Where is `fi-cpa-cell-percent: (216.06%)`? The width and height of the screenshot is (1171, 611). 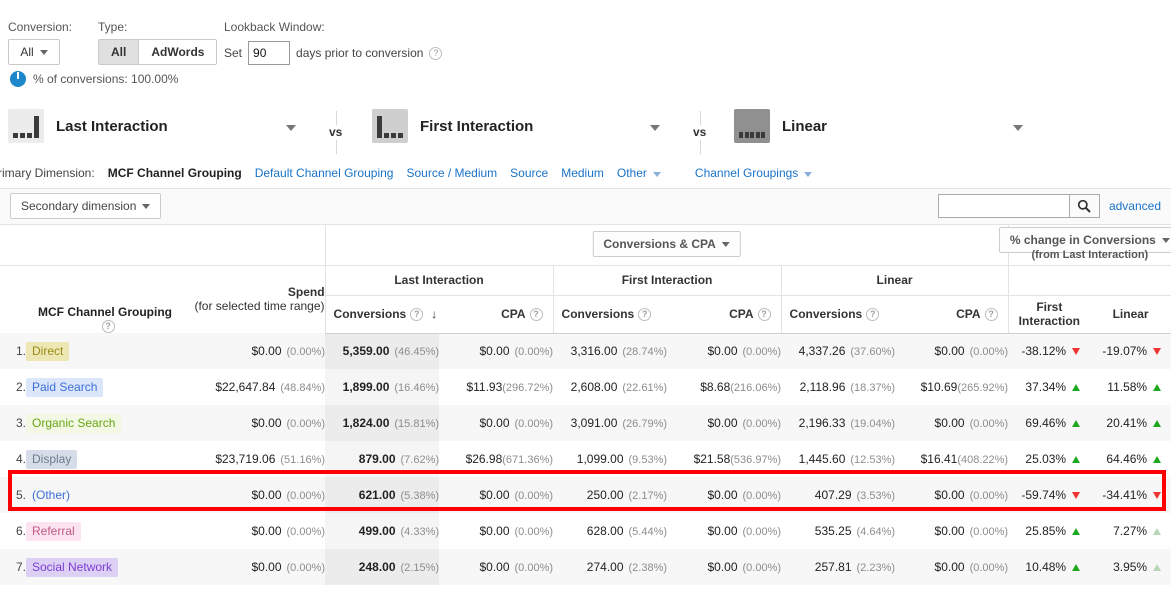 fi-cpa-cell-percent: (216.06%) is located at coordinates (756, 388).